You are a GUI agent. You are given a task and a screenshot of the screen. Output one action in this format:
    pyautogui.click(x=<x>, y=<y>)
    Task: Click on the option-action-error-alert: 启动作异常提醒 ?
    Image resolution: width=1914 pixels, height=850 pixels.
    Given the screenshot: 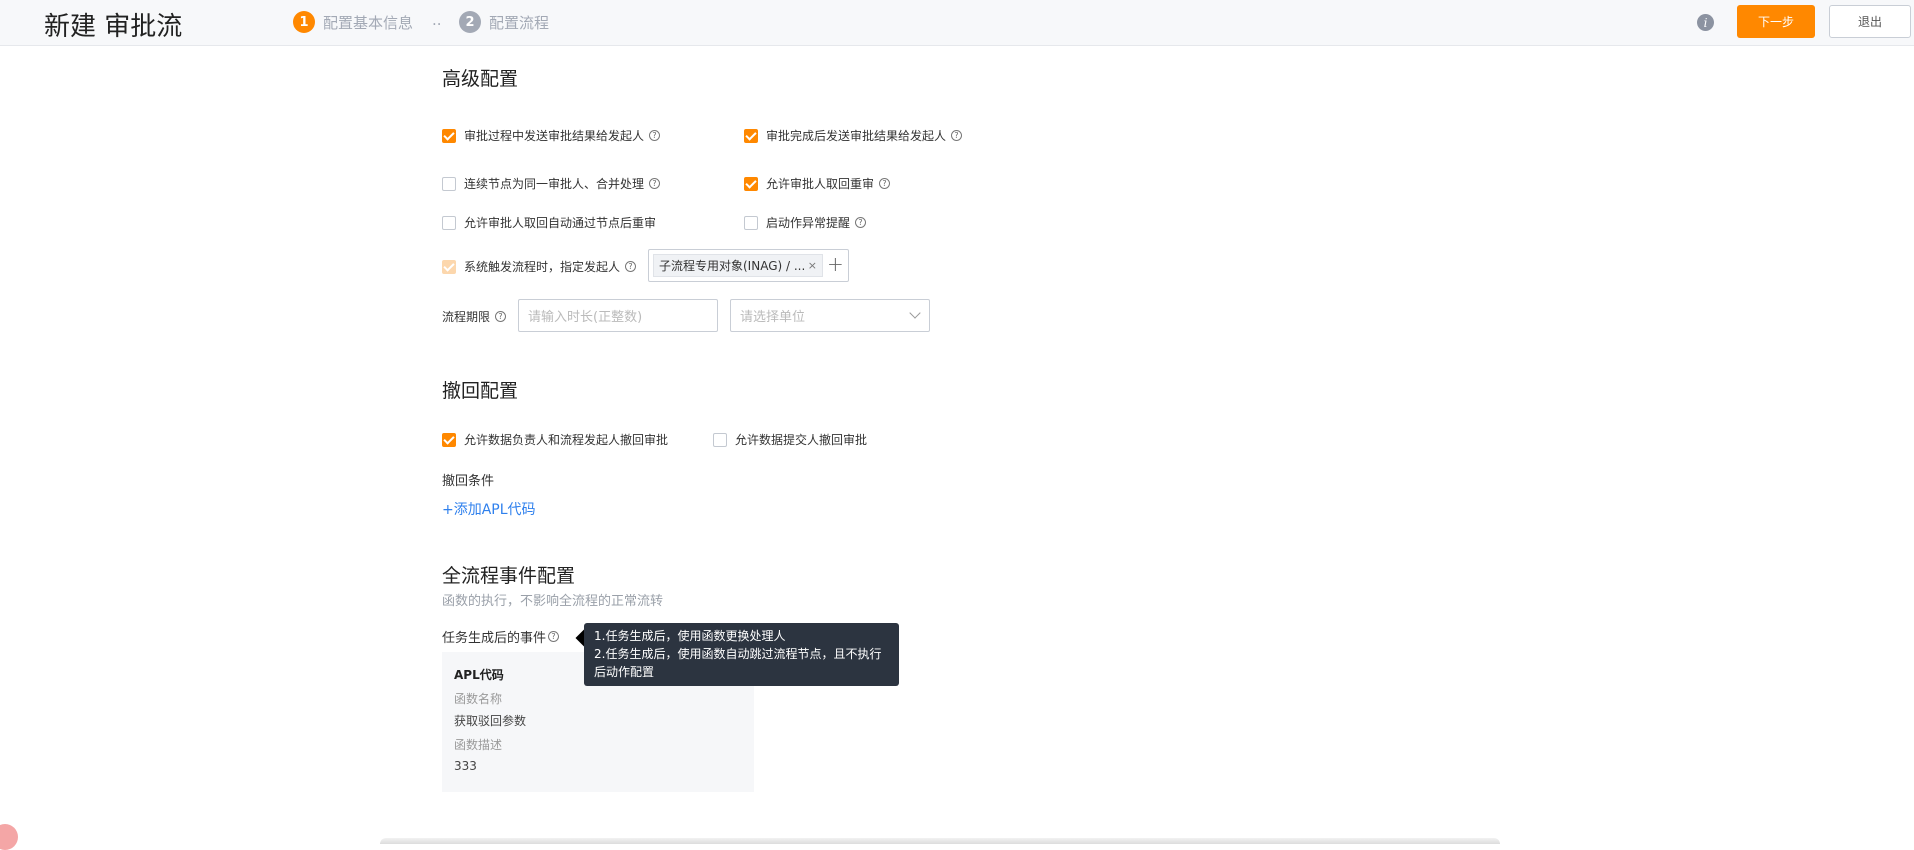 What is the action you would take?
    pyautogui.click(x=805, y=222)
    